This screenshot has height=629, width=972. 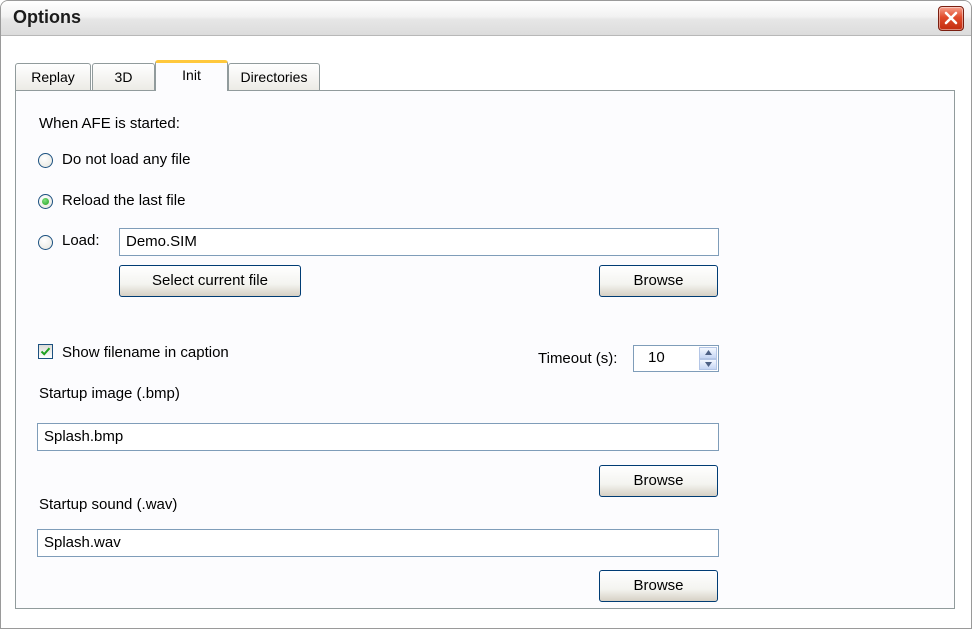 I want to click on startup-image-input: Splash.bmp, so click(x=378, y=437).